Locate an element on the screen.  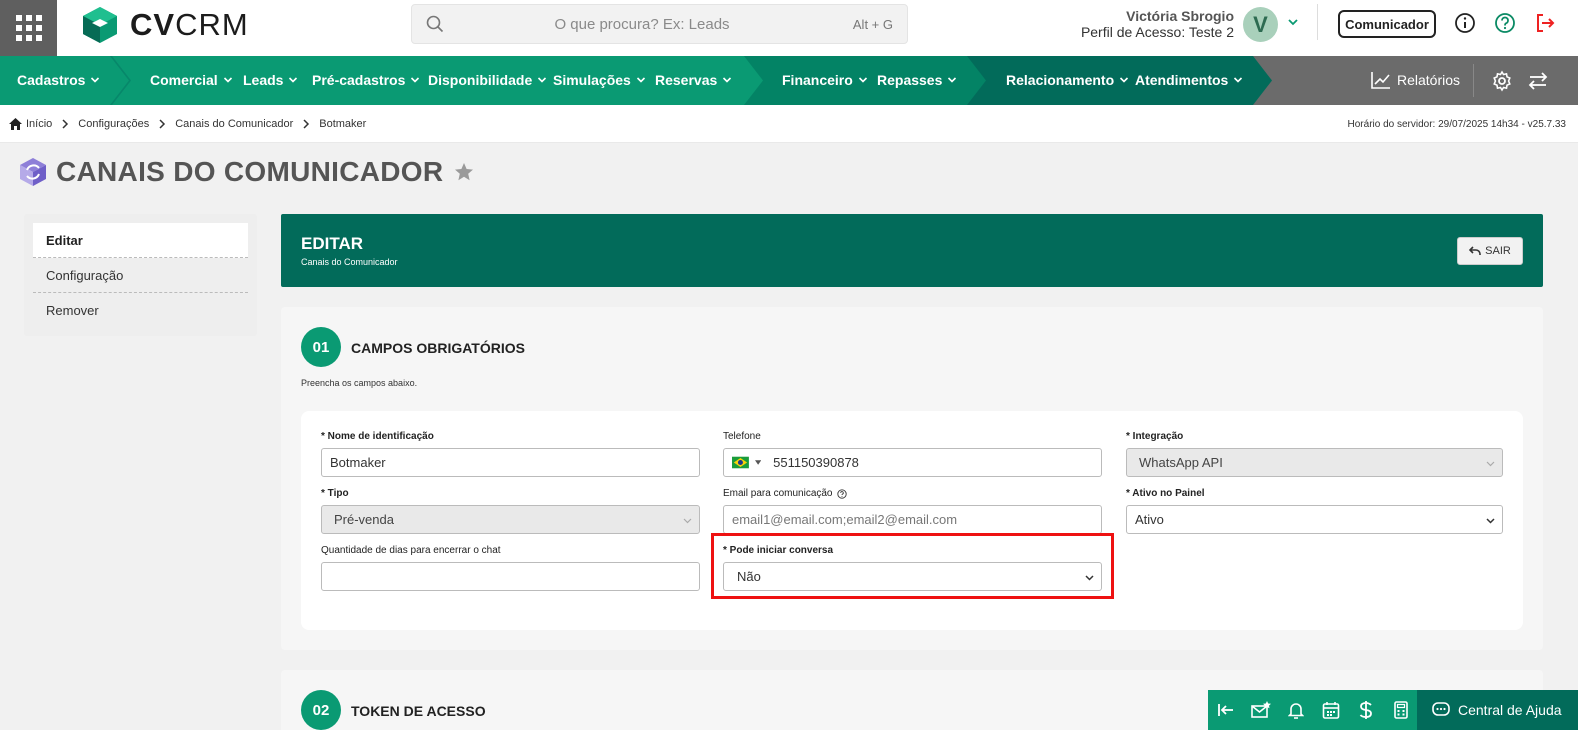
integracao-select: WhatsApp API is located at coordinates (1314, 462).